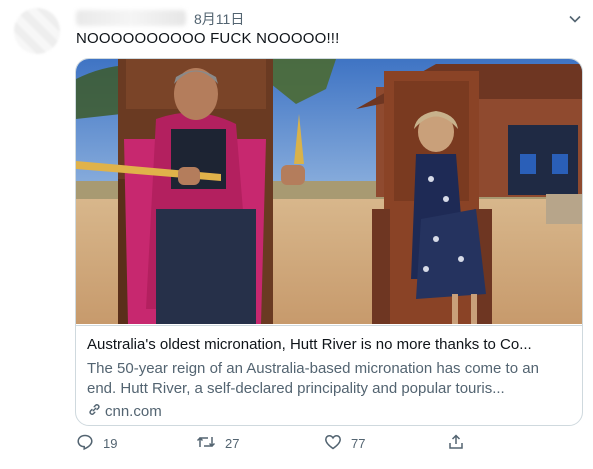  What do you see at coordinates (110, 443) in the screenshot?
I see `reply-count: 19` at bounding box center [110, 443].